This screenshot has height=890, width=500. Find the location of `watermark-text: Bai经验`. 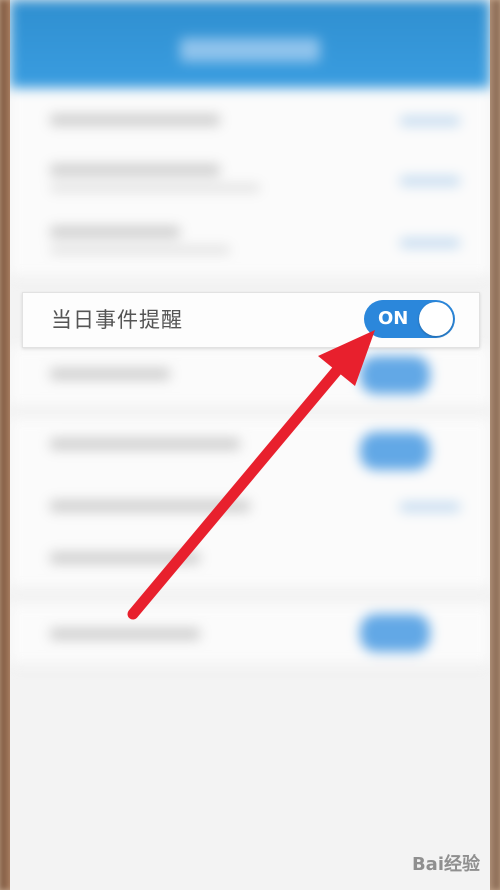

watermark-text: Bai经验 is located at coordinates (445, 864).